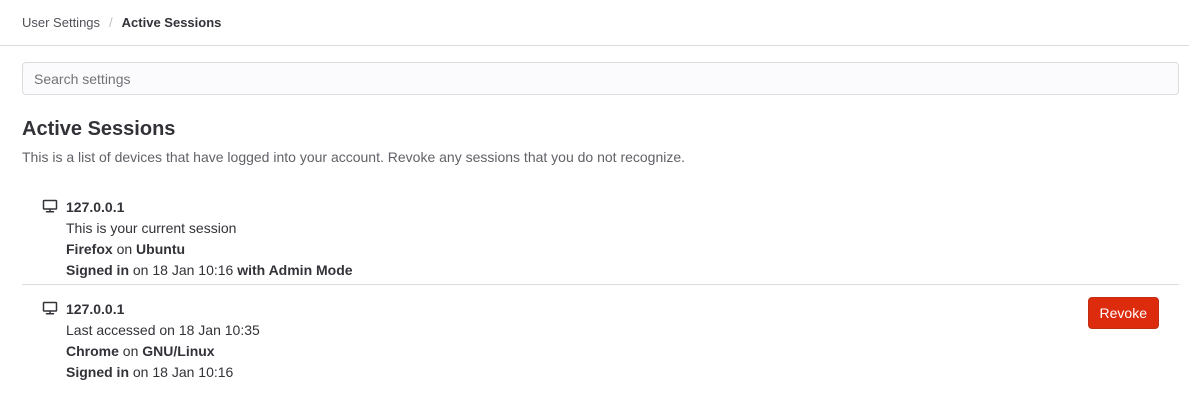 The width and height of the screenshot is (1189, 401). I want to click on search-box, so click(600, 78).